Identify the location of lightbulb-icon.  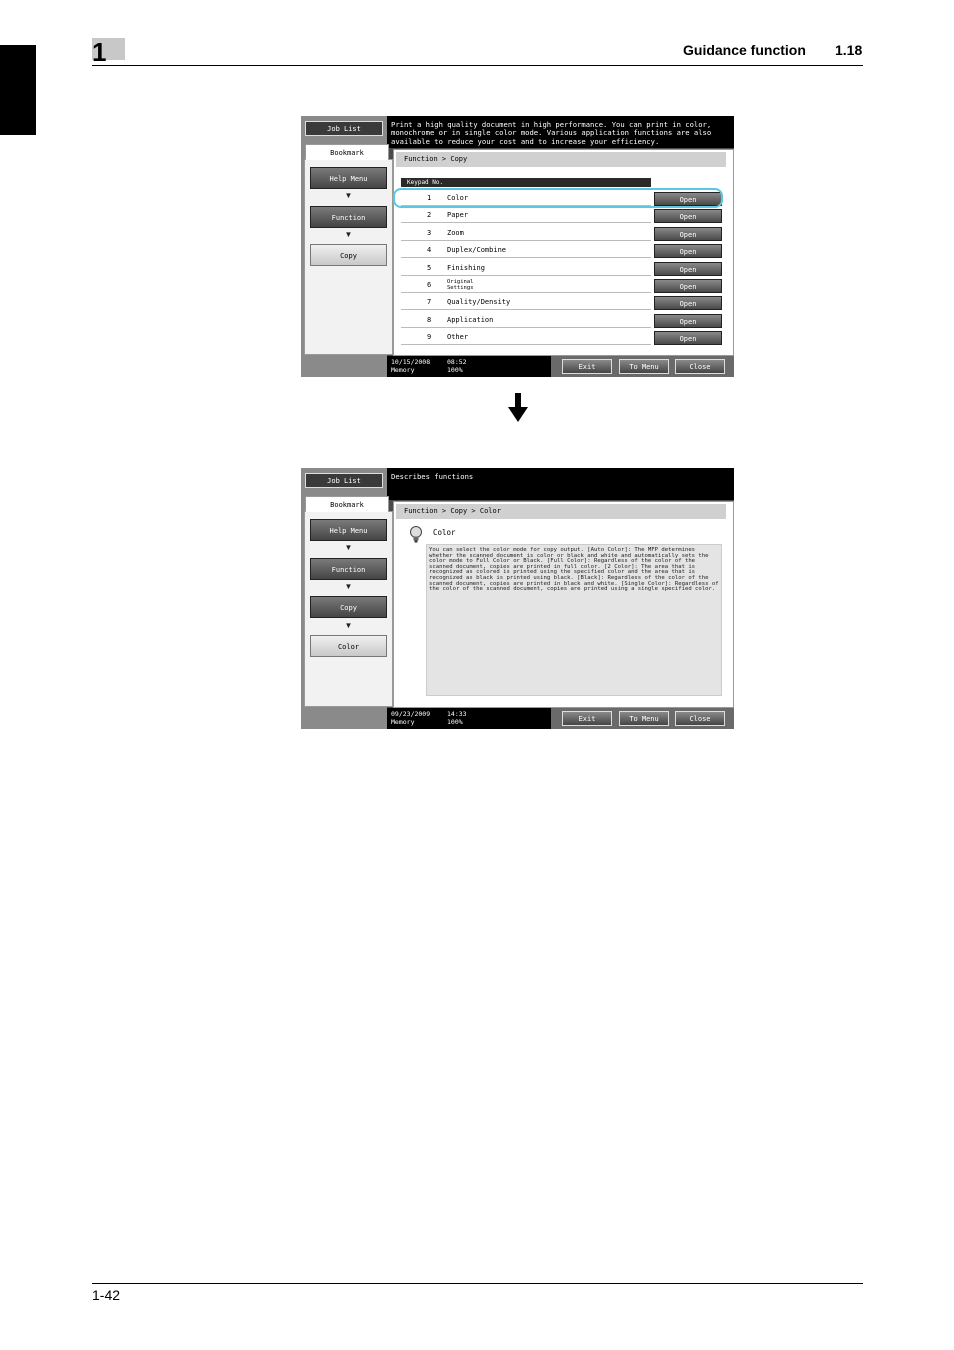
(416, 534).